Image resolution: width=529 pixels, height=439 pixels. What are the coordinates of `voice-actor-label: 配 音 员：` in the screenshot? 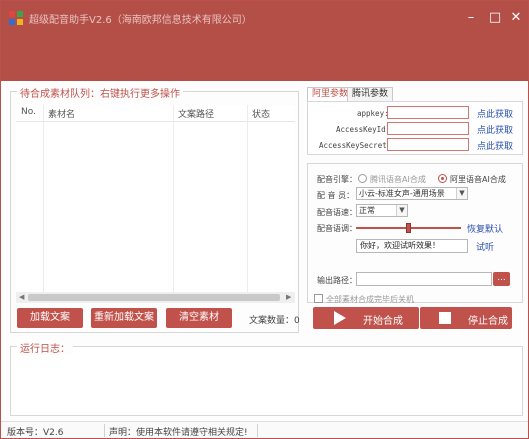 It's located at (336, 195).